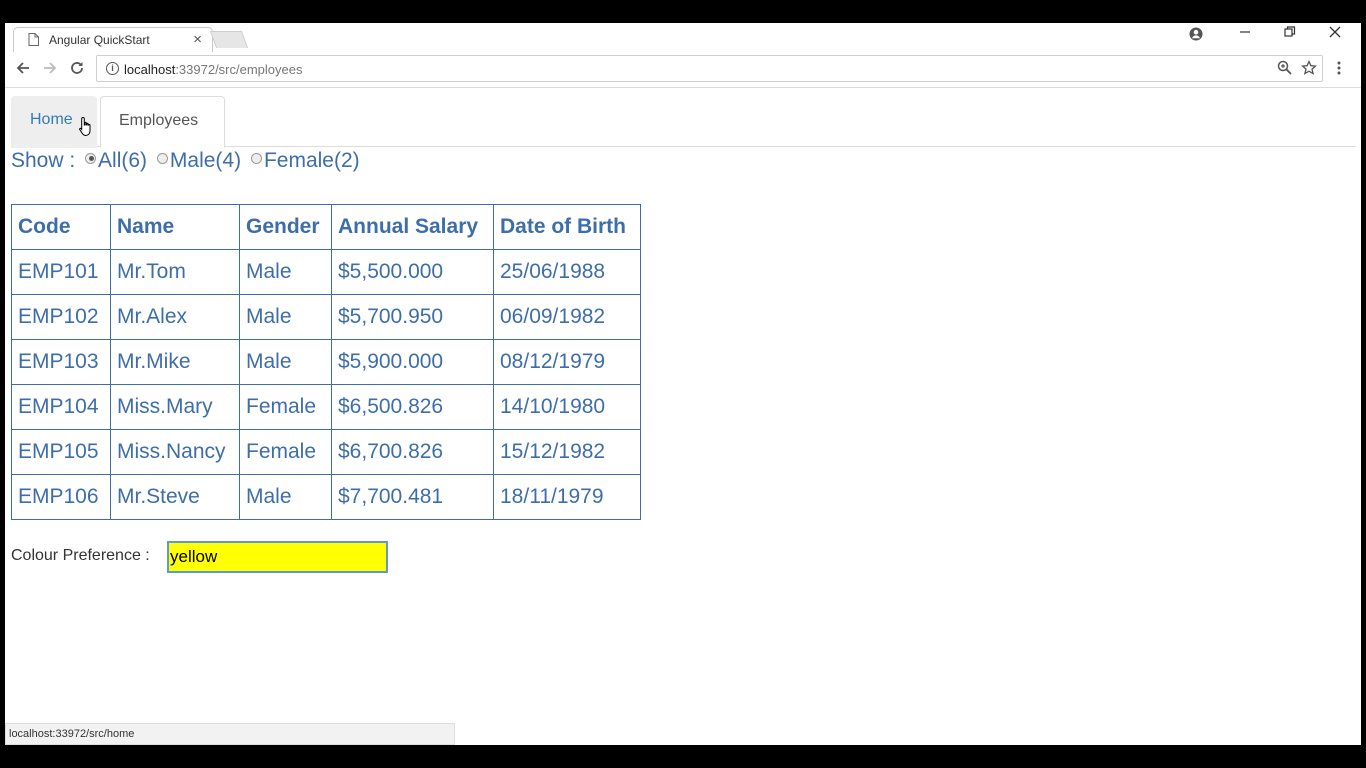  I want to click on radio-female, so click(256, 158).